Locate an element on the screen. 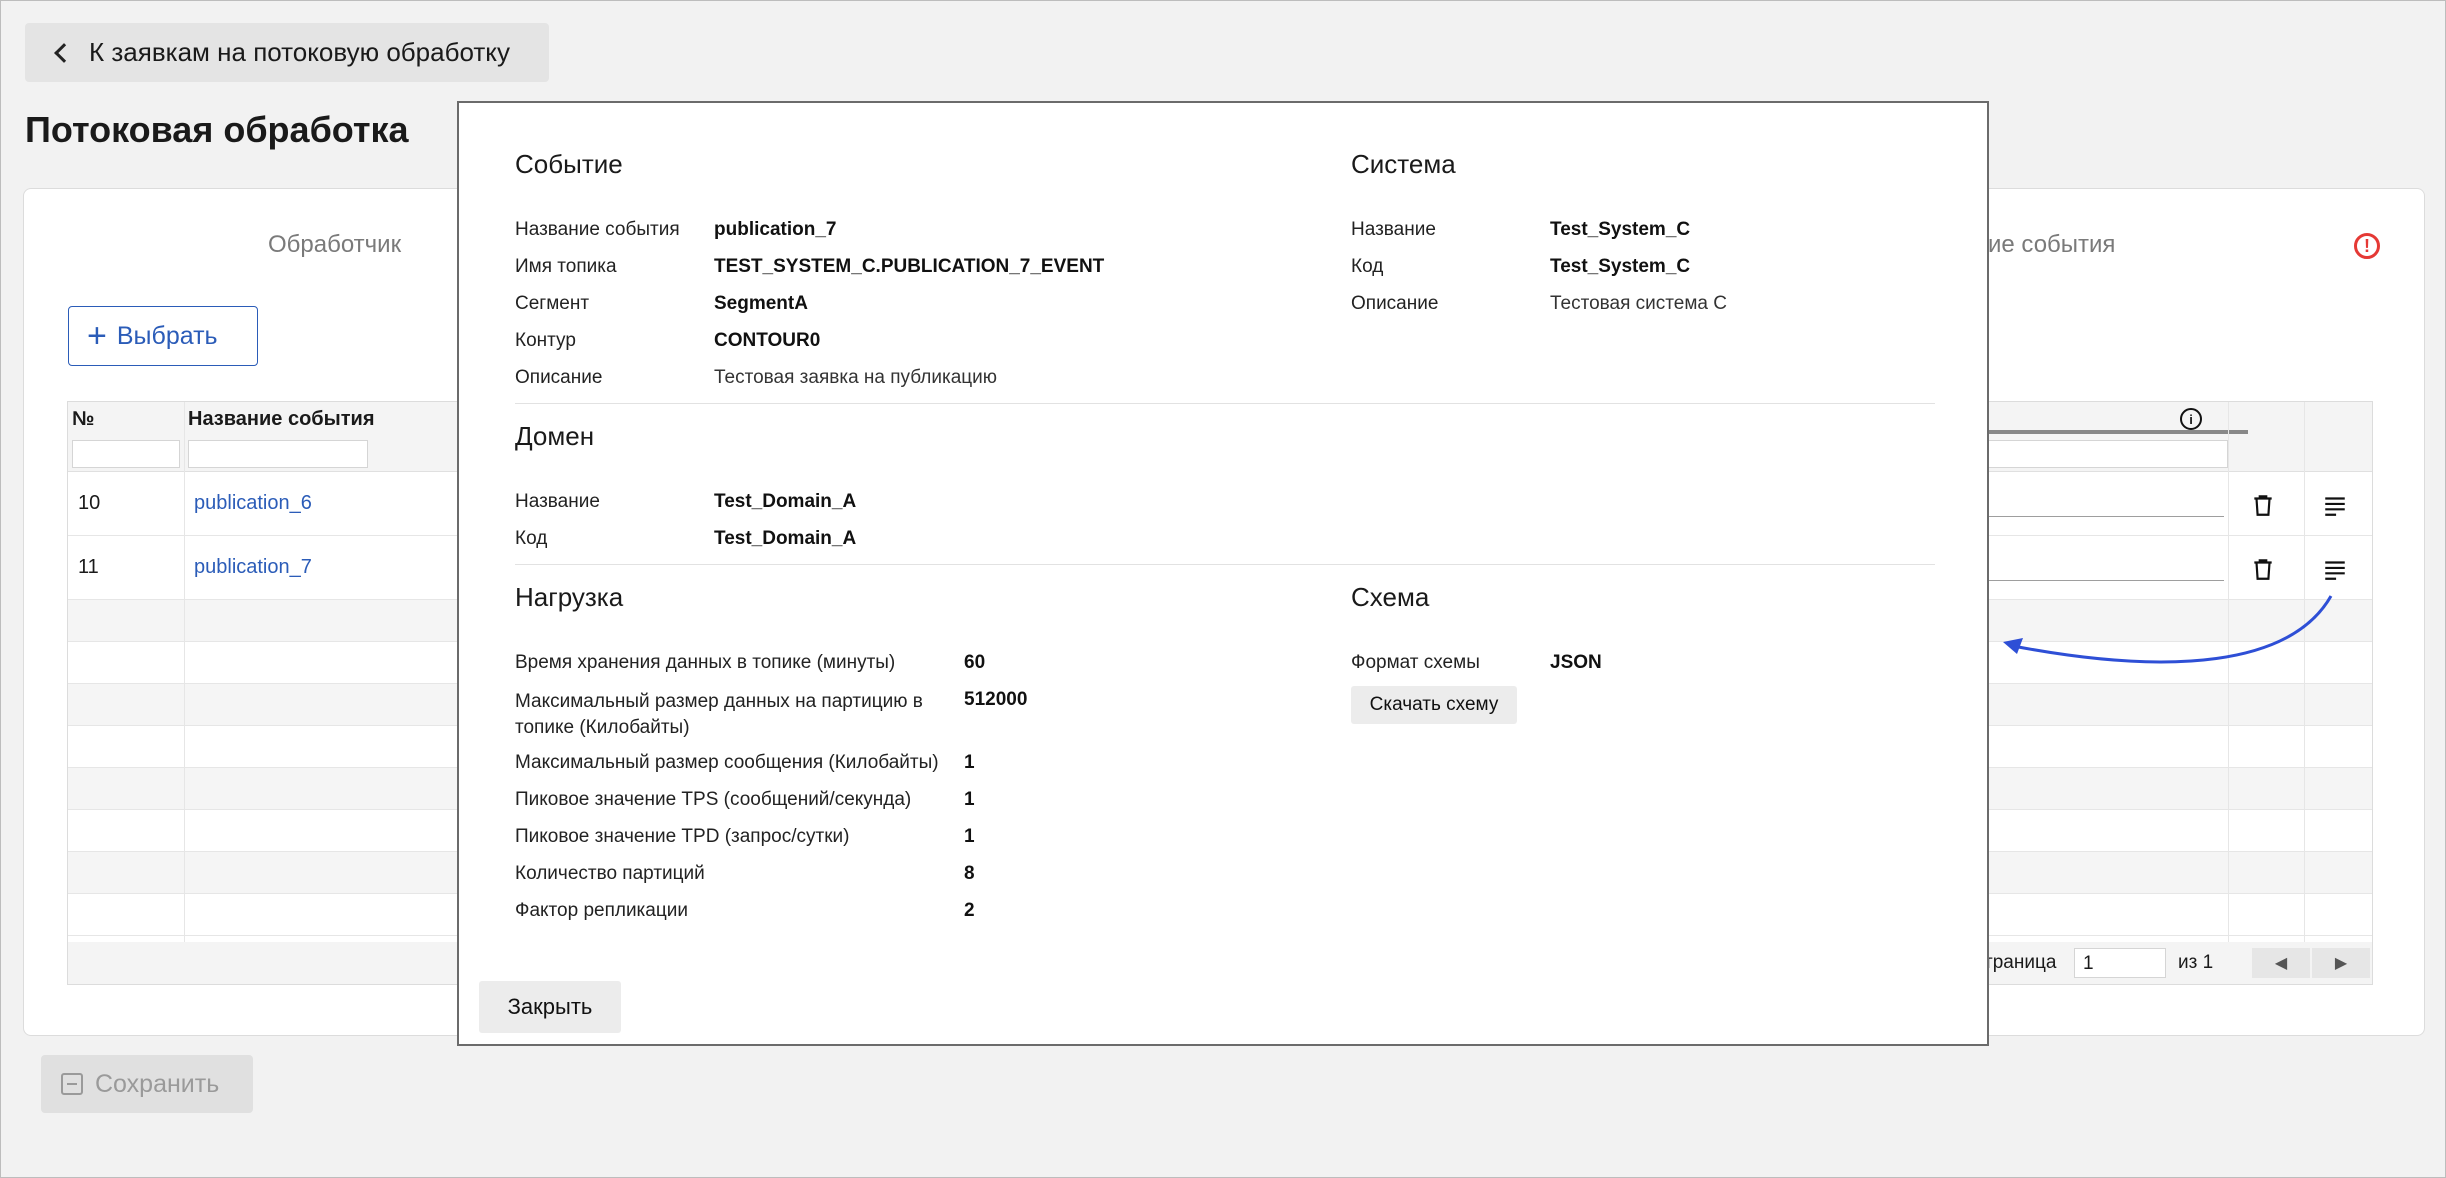 This screenshot has width=2446, height=1178. domain-name-label: Название is located at coordinates (557, 501).